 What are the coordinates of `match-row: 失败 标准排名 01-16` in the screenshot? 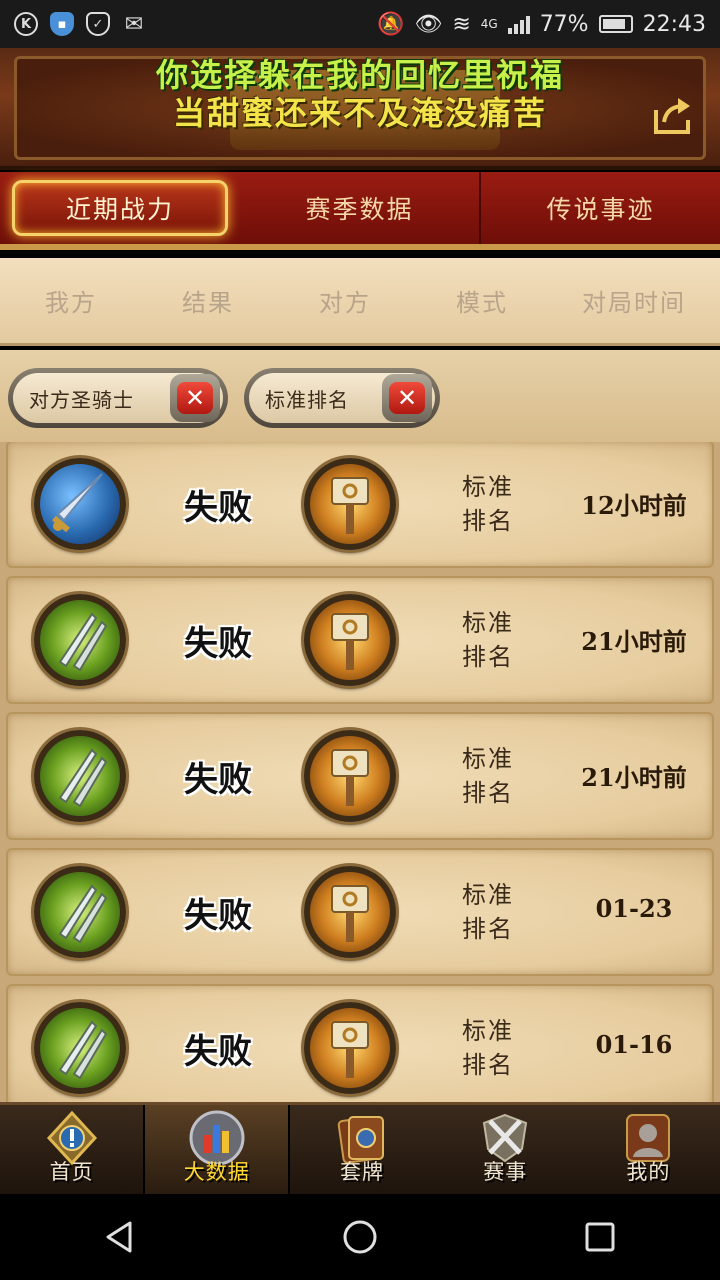 It's located at (360, 1043).